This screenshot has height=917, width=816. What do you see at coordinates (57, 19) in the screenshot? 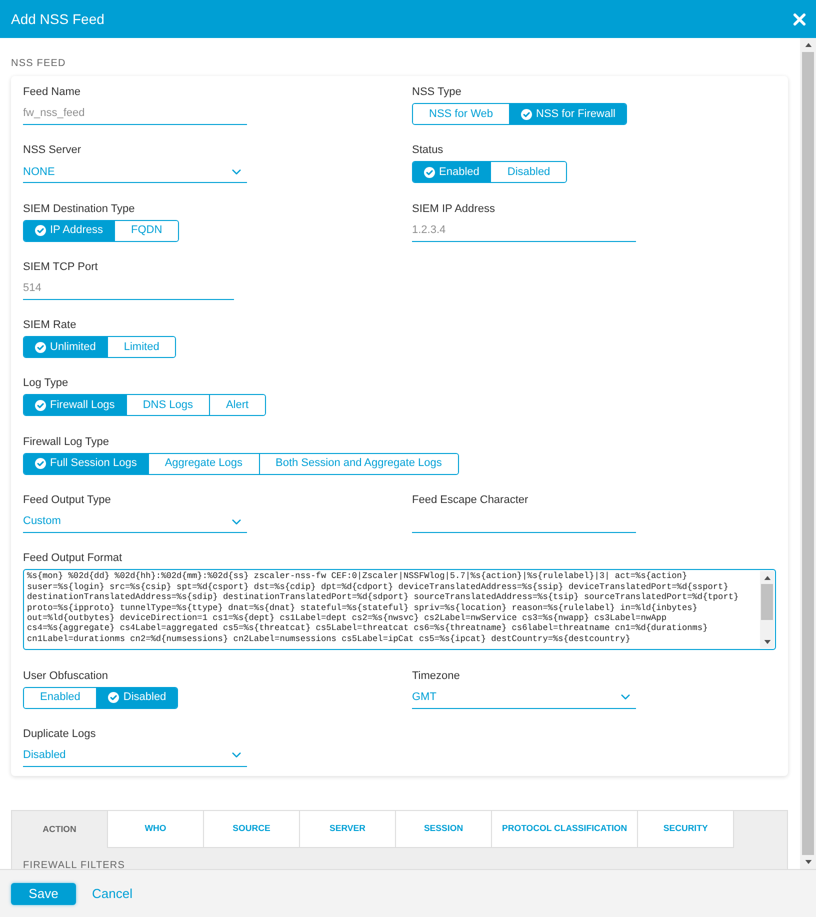
I see `window-title: Add NSS Feed` at bounding box center [57, 19].